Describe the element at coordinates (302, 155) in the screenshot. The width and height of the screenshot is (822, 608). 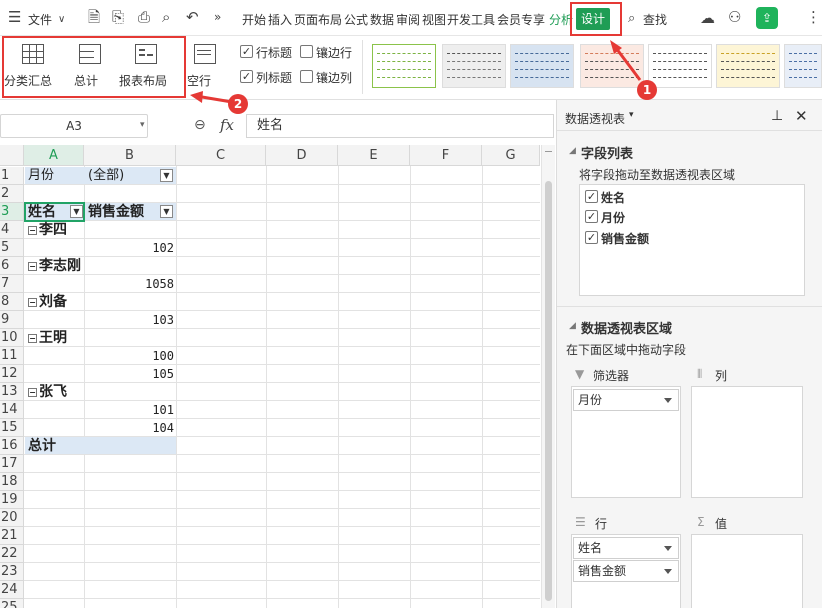
I see `col-header-d: D` at that location.